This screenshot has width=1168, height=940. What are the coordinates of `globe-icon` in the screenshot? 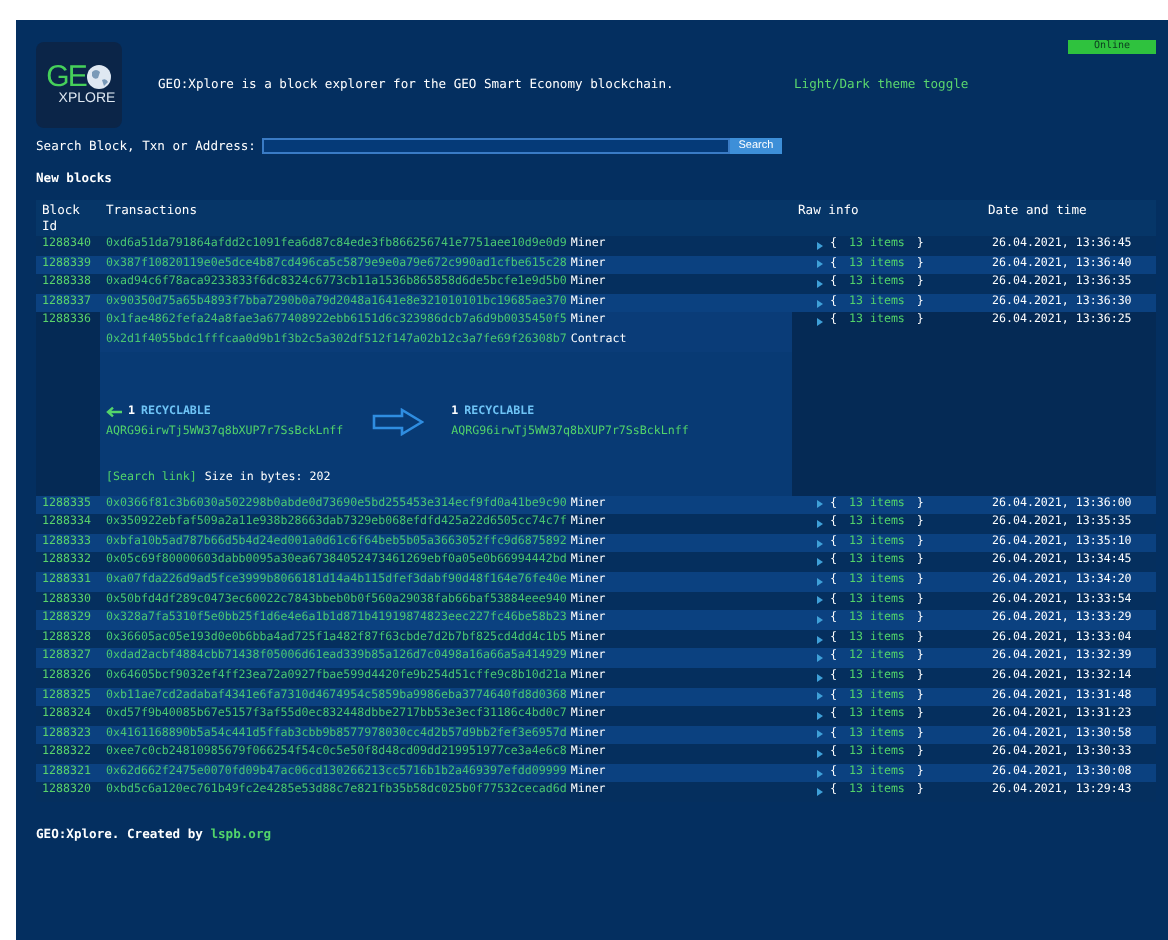 It's located at (98, 76).